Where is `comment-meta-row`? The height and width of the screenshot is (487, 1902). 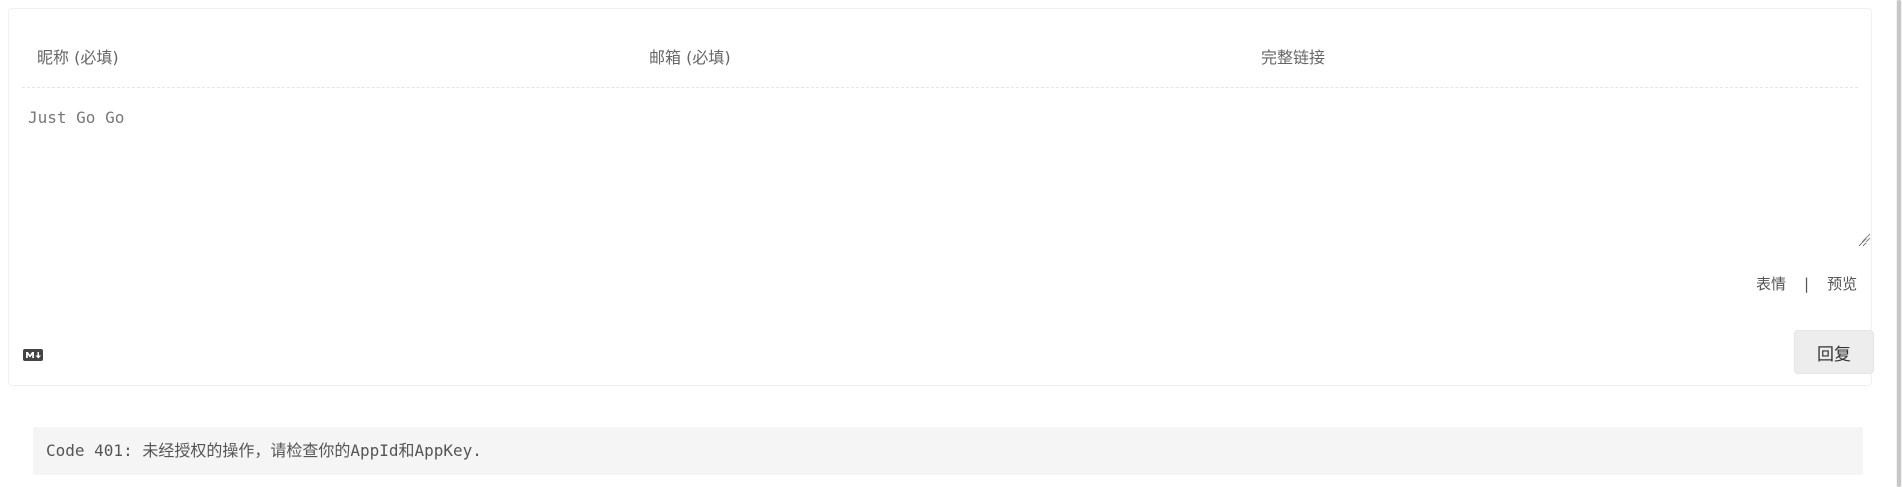 comment-meta-row is located at coordinates (940, 57).